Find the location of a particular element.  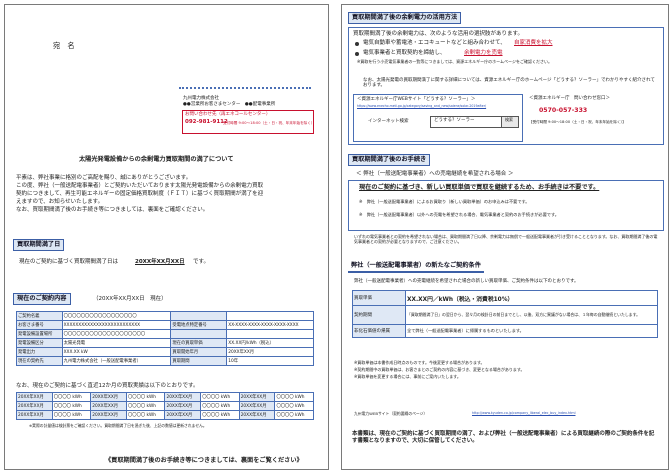

options-intro: 買取期間満了後の余剰電力は、次のような活用の選択肢があります。 is located at coordinates (438, 34).